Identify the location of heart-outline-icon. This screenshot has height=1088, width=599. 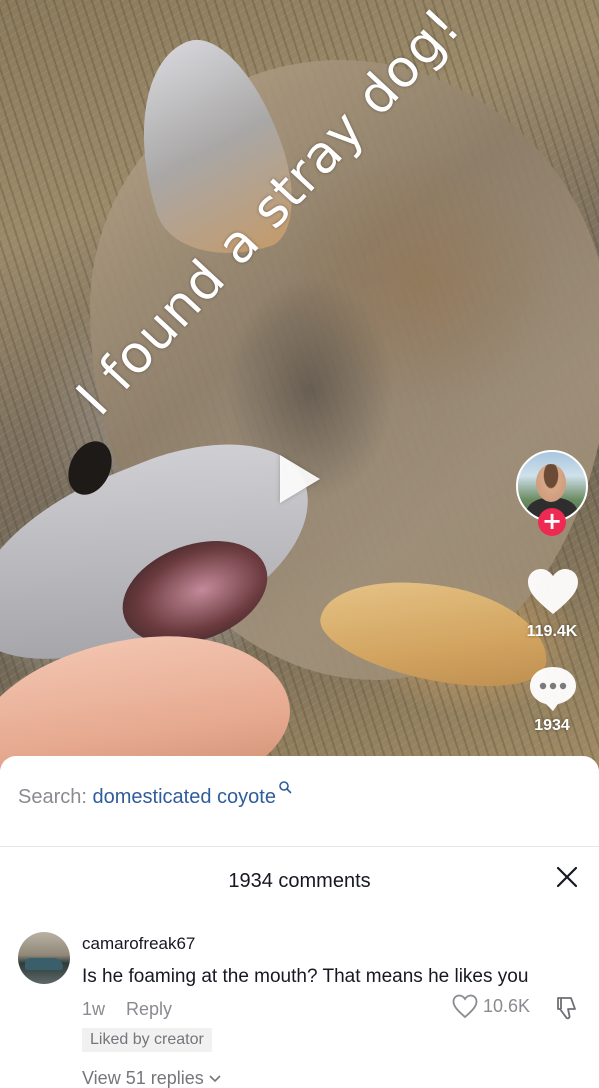
(465, 1007).